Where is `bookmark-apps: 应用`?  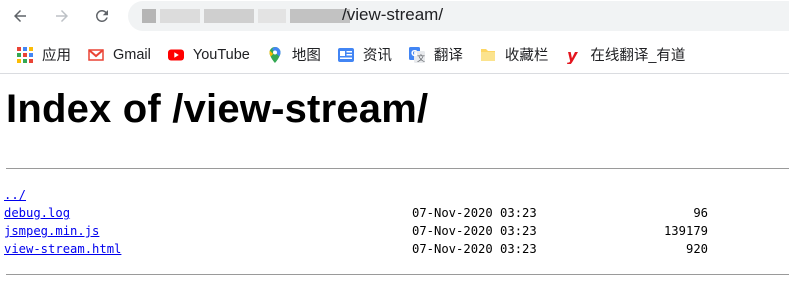
bookmark-apps: 应用 is located at coordinates (43, 55).